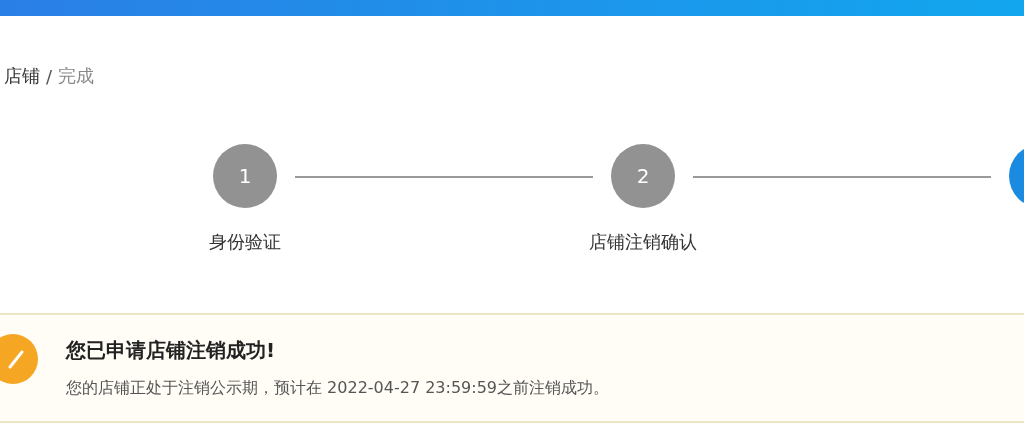 This screenshot has height=426, width=1024. I want to click on breadcrumb-item: 完成, so click(76, 76).